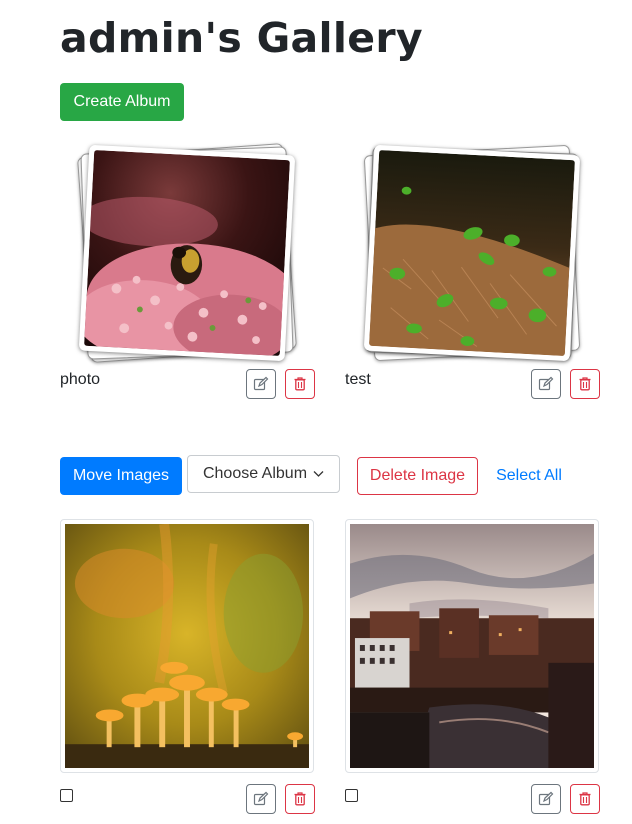 The width and height of the screenshot is (632, 824). I want to click on delete-image-button: Delete Image, so click(417, 476).